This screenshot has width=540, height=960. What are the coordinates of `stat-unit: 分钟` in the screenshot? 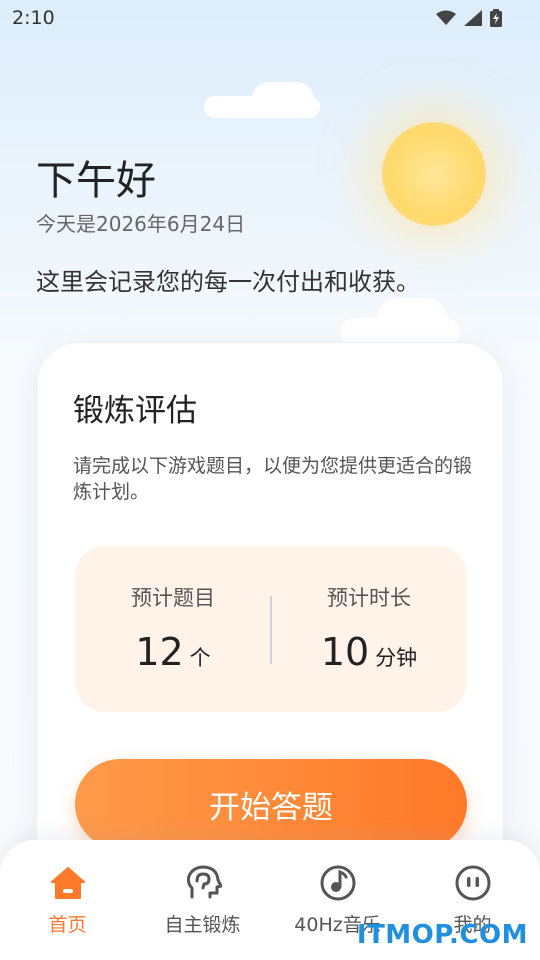 It's located at (396, 658).